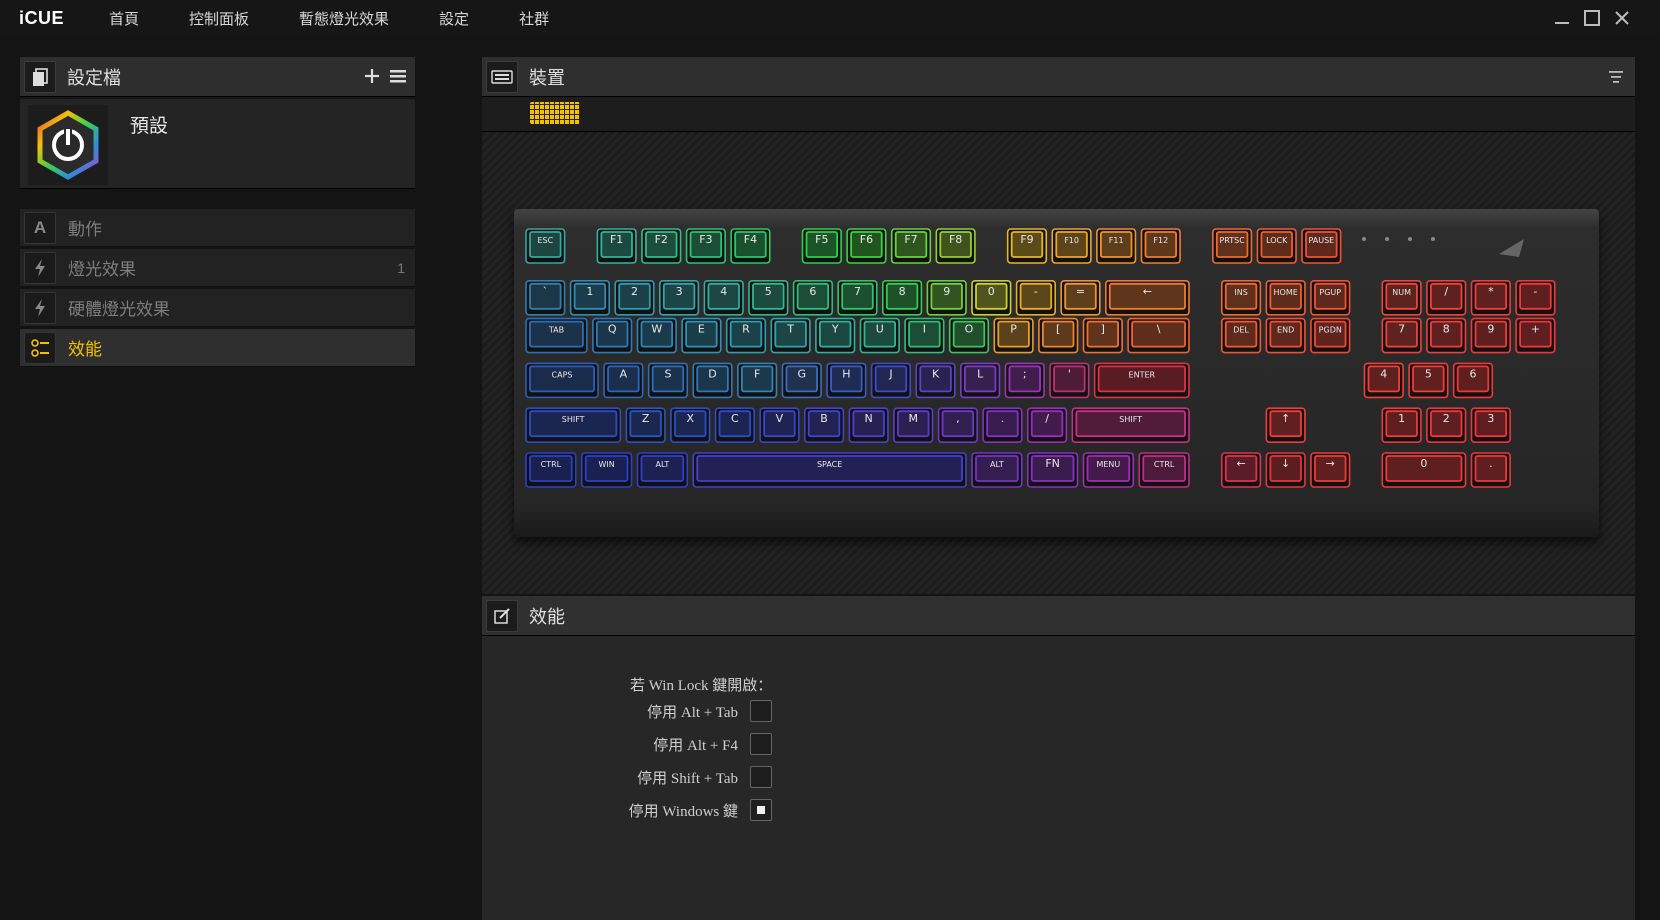 The height and width of the screenshot is (920, 1660). What do you see at coordinates (1562, 18) in the screenshot?
I see `minimize-icon` at bounding box center [1562, 18].